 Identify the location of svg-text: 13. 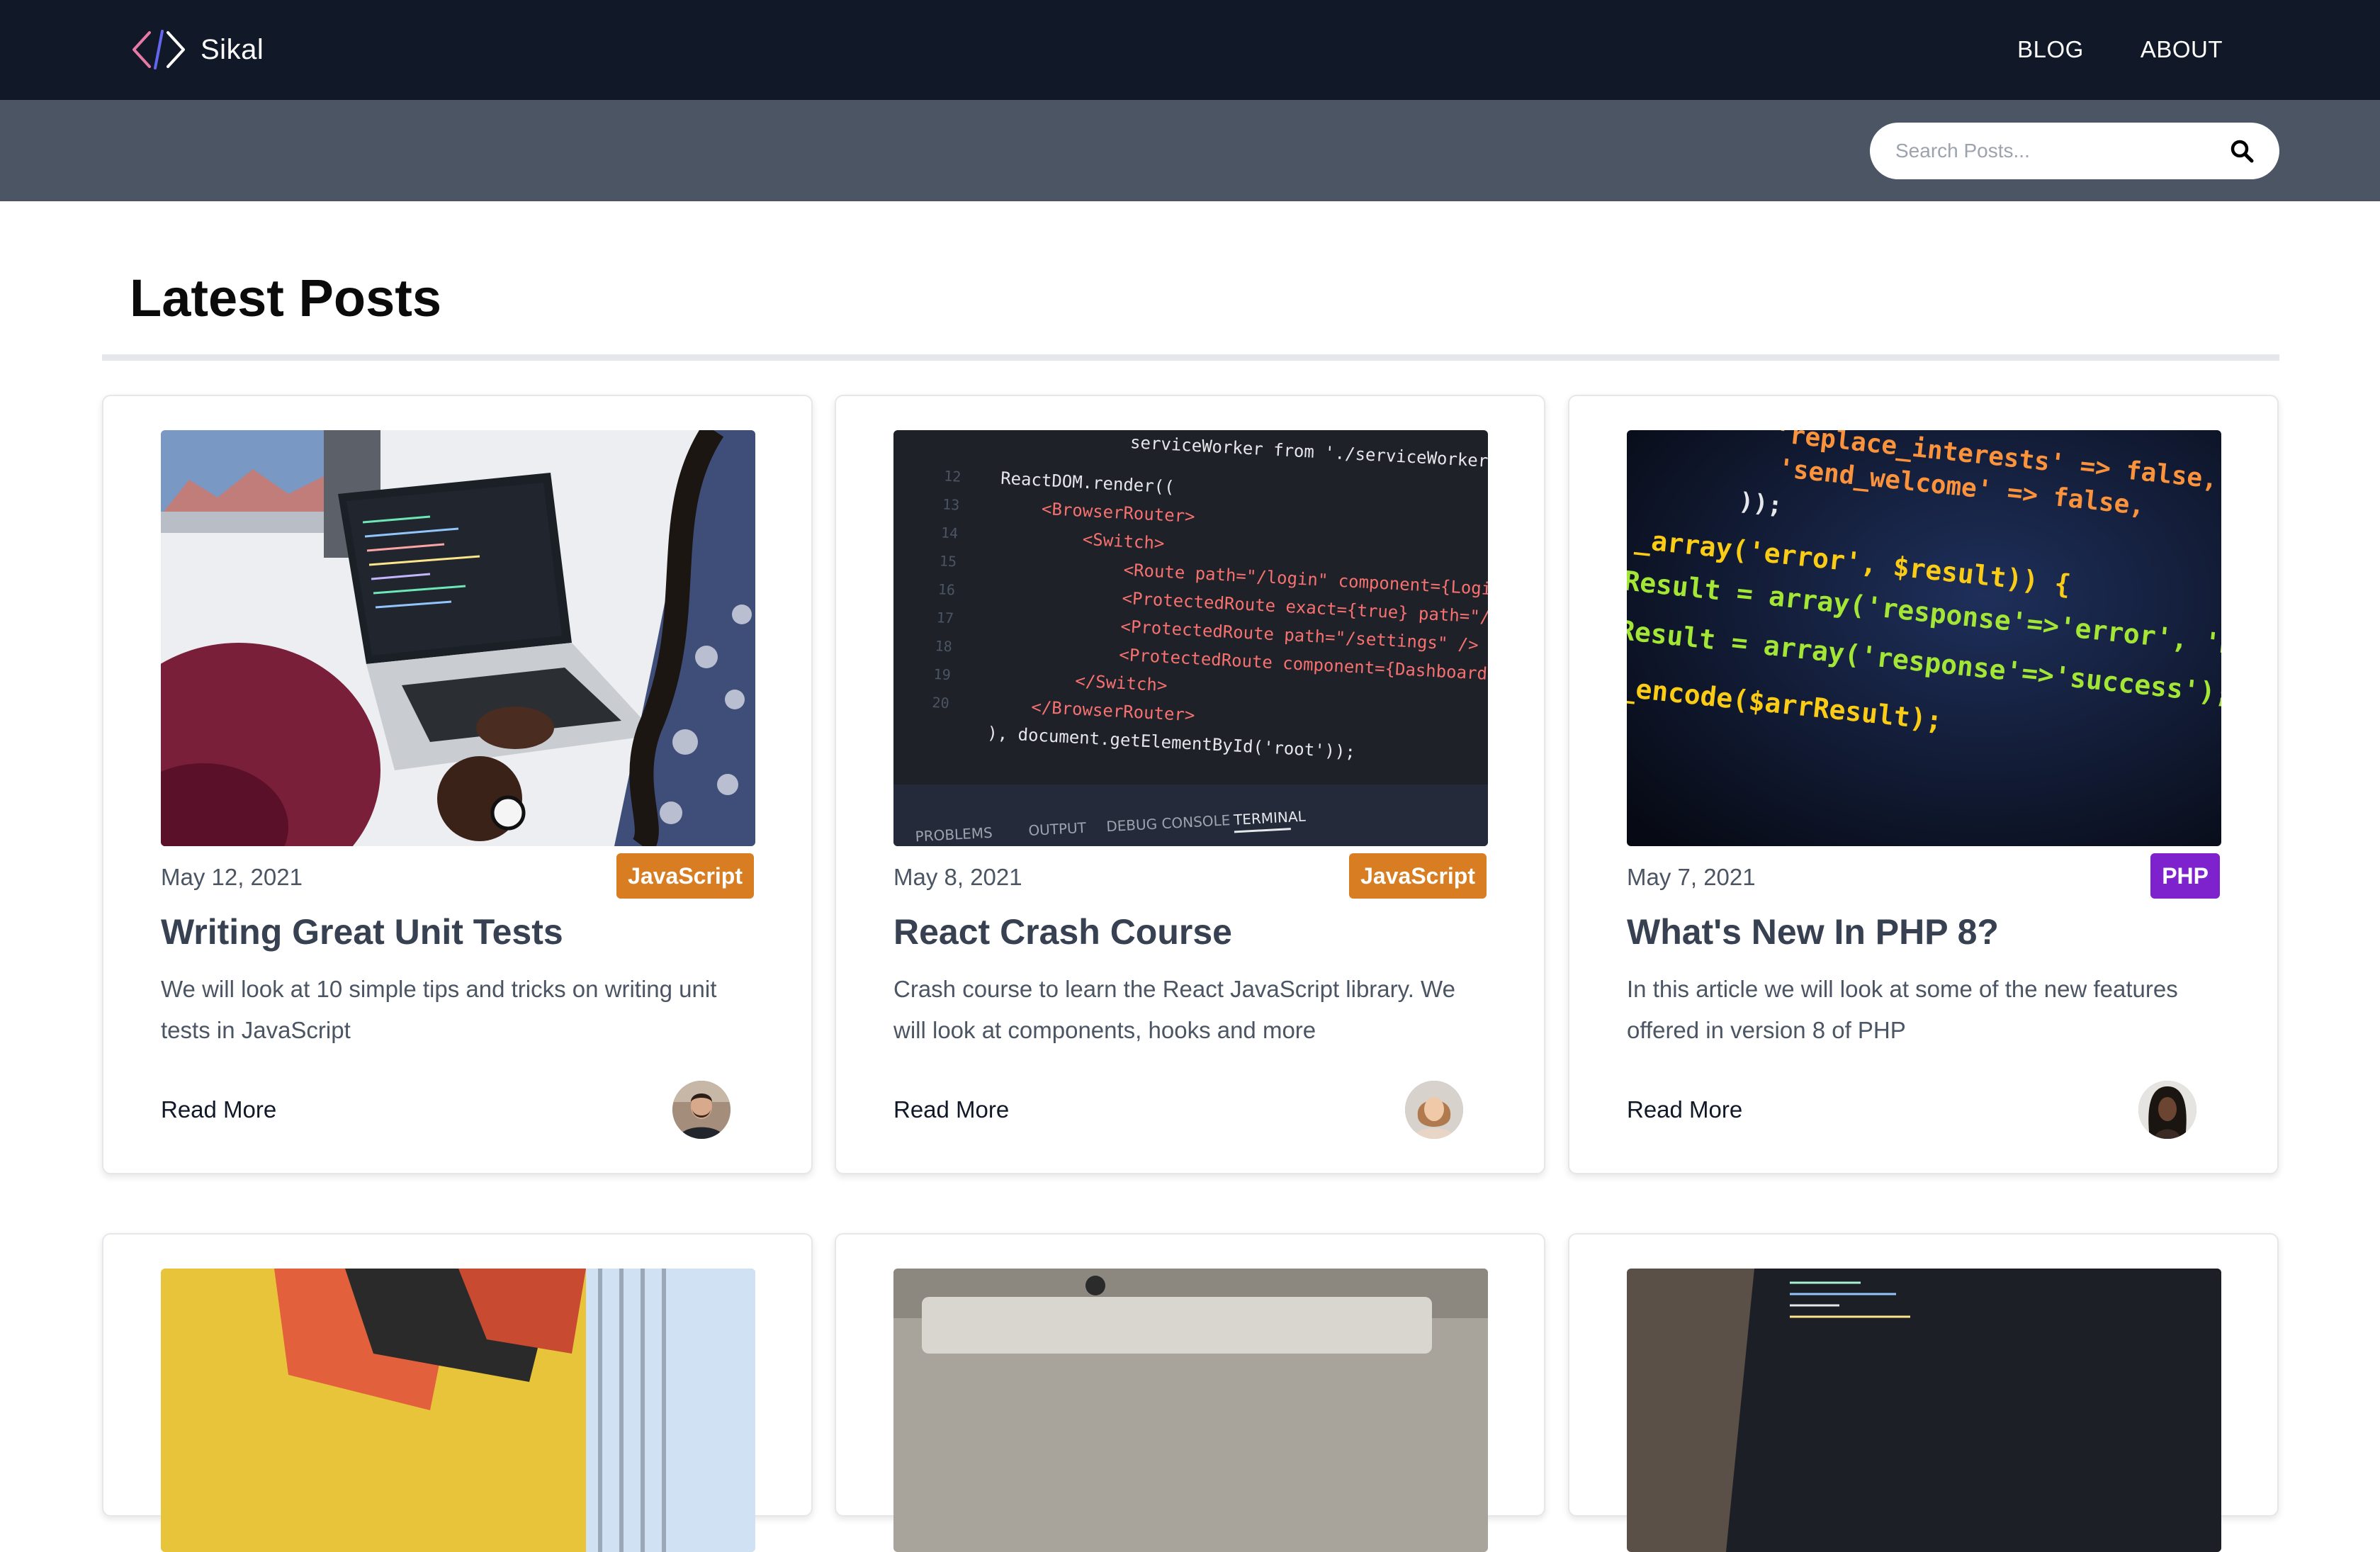
(951, 504).